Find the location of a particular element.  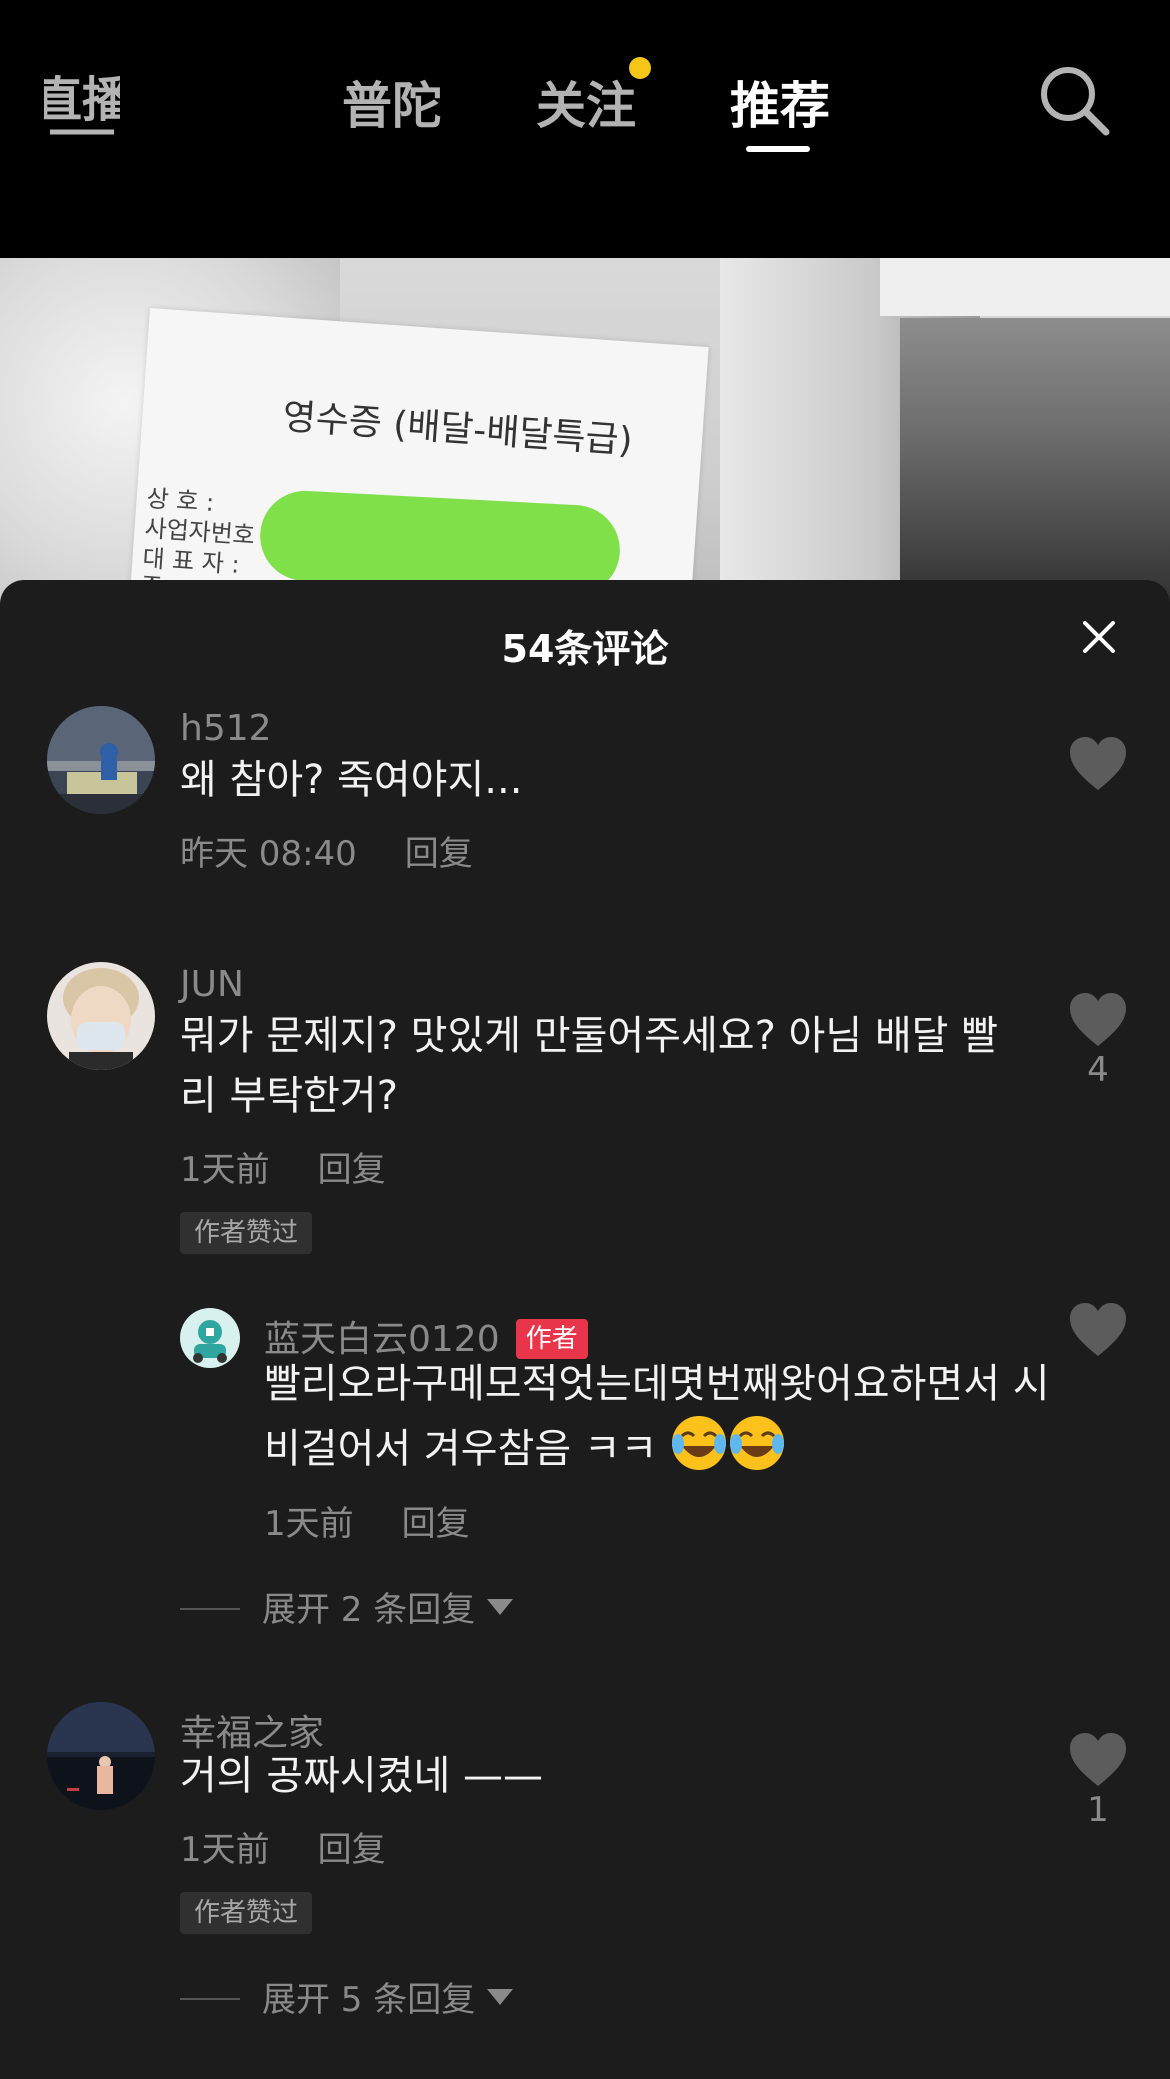

reply-text: 빨리오라구메모적엇는데몃번째왓어요하면서 시비걸어서 겨우참음 ㅋㅋ is located at coordinates (657, 1416).